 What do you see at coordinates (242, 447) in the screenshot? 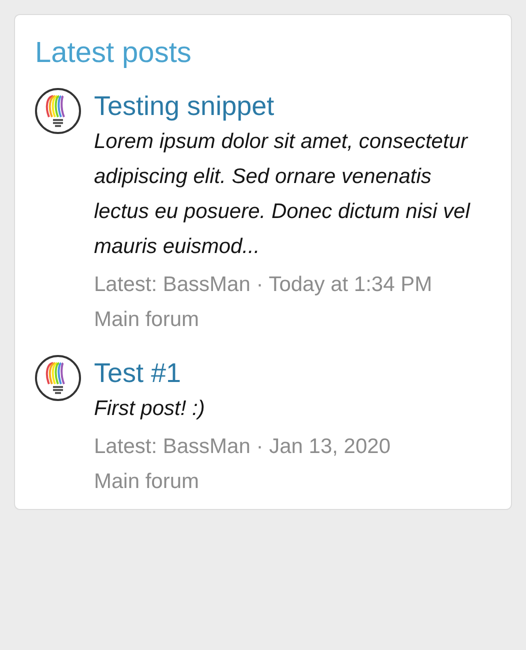
I see `post-latest: Latest: BassMan · Jan 13, 2020` at bounding box center [242, 447].